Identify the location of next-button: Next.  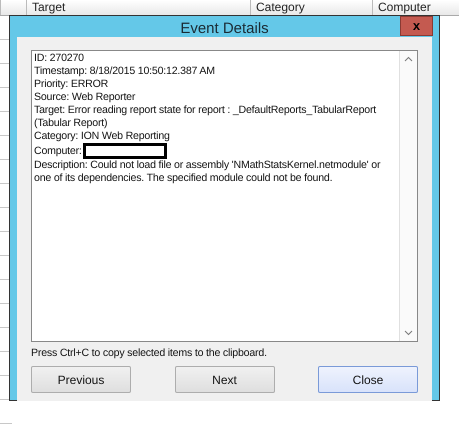
(224, 379).